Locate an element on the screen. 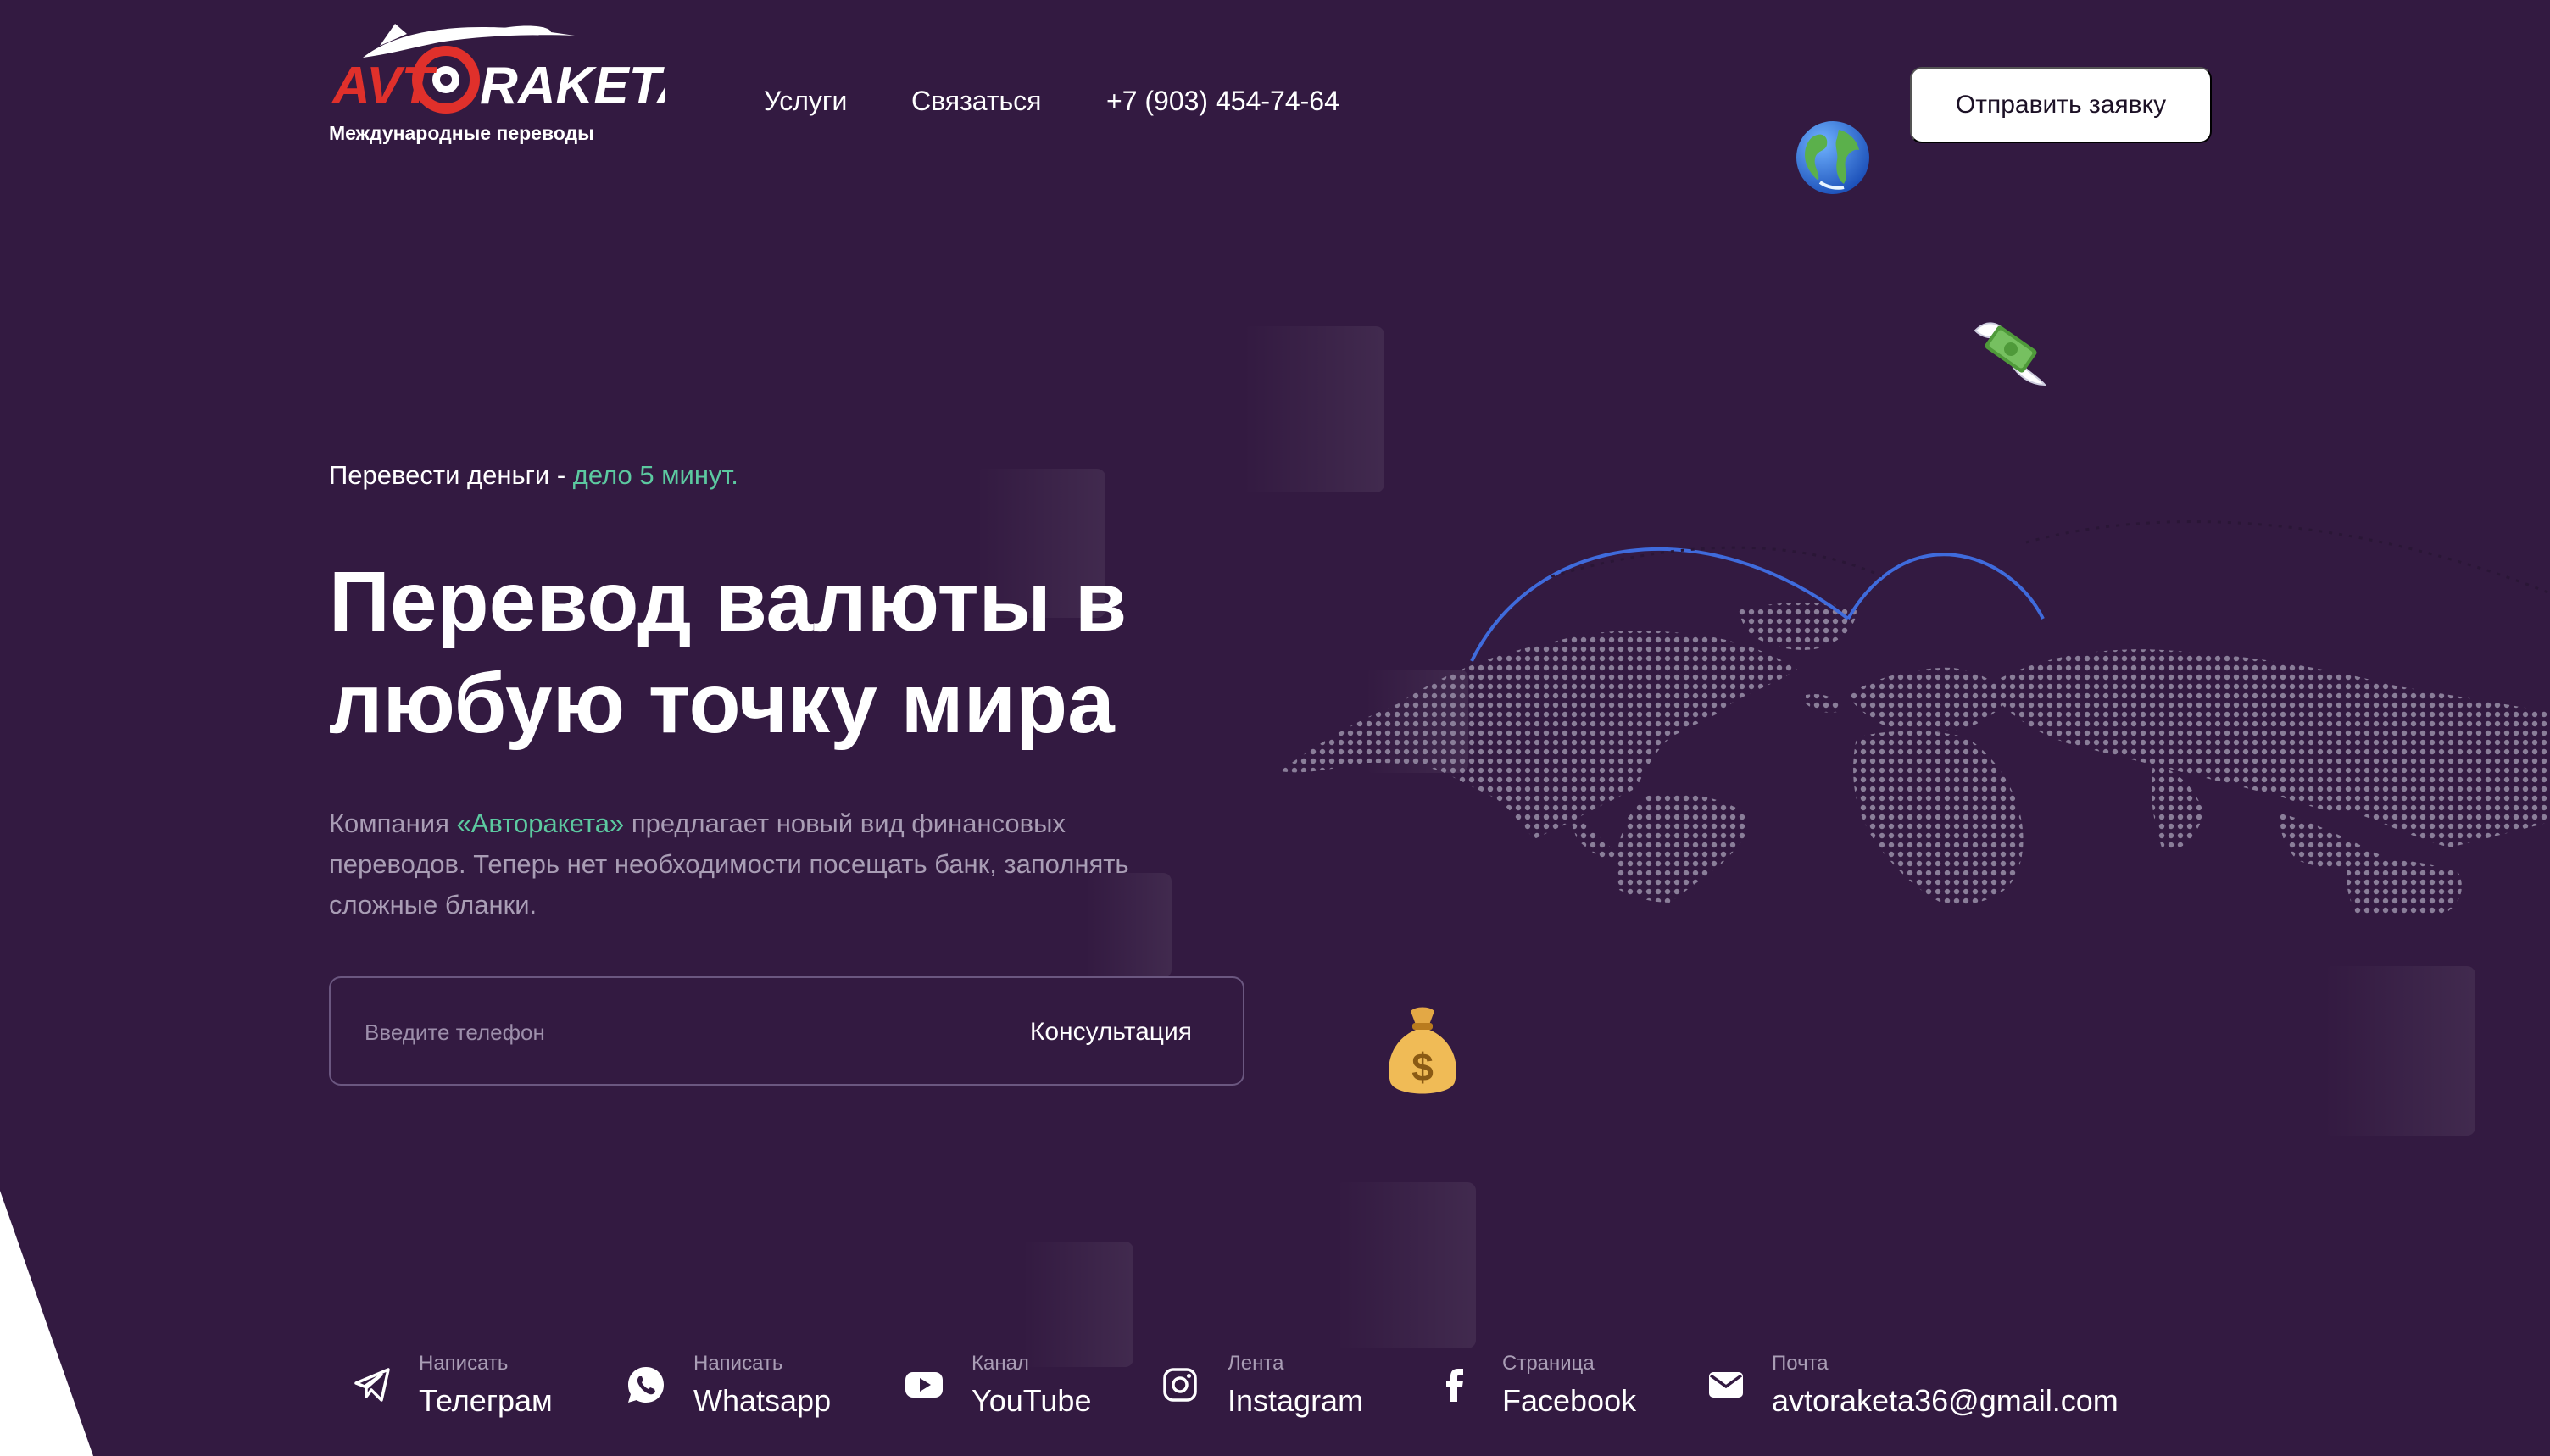 Image resolution: width=2550 pixels, height=1456 pixels. logo: AVT RAKETA Международные переводы is located at coordinates (499, 88).